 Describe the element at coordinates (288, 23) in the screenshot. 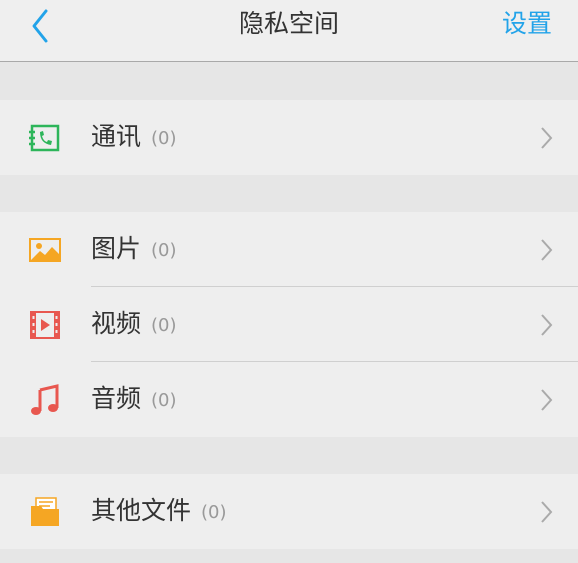

I see `page-title: 隐私空间` at that location.